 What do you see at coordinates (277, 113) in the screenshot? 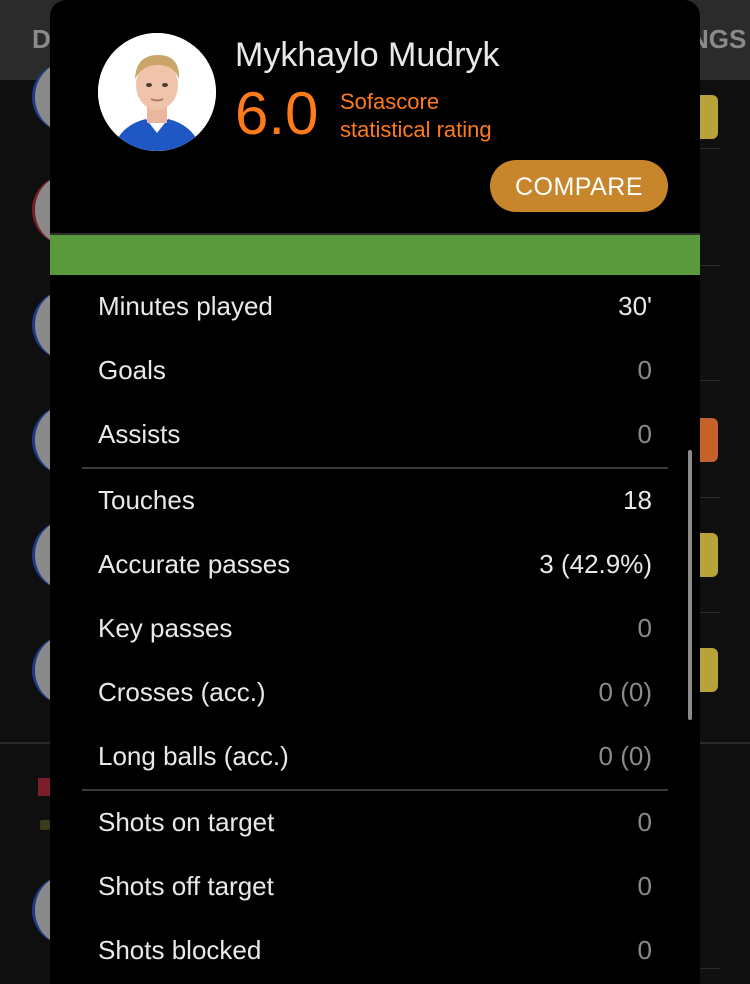
I see `player-rating: 6.0` at bounding box center [277, 113].